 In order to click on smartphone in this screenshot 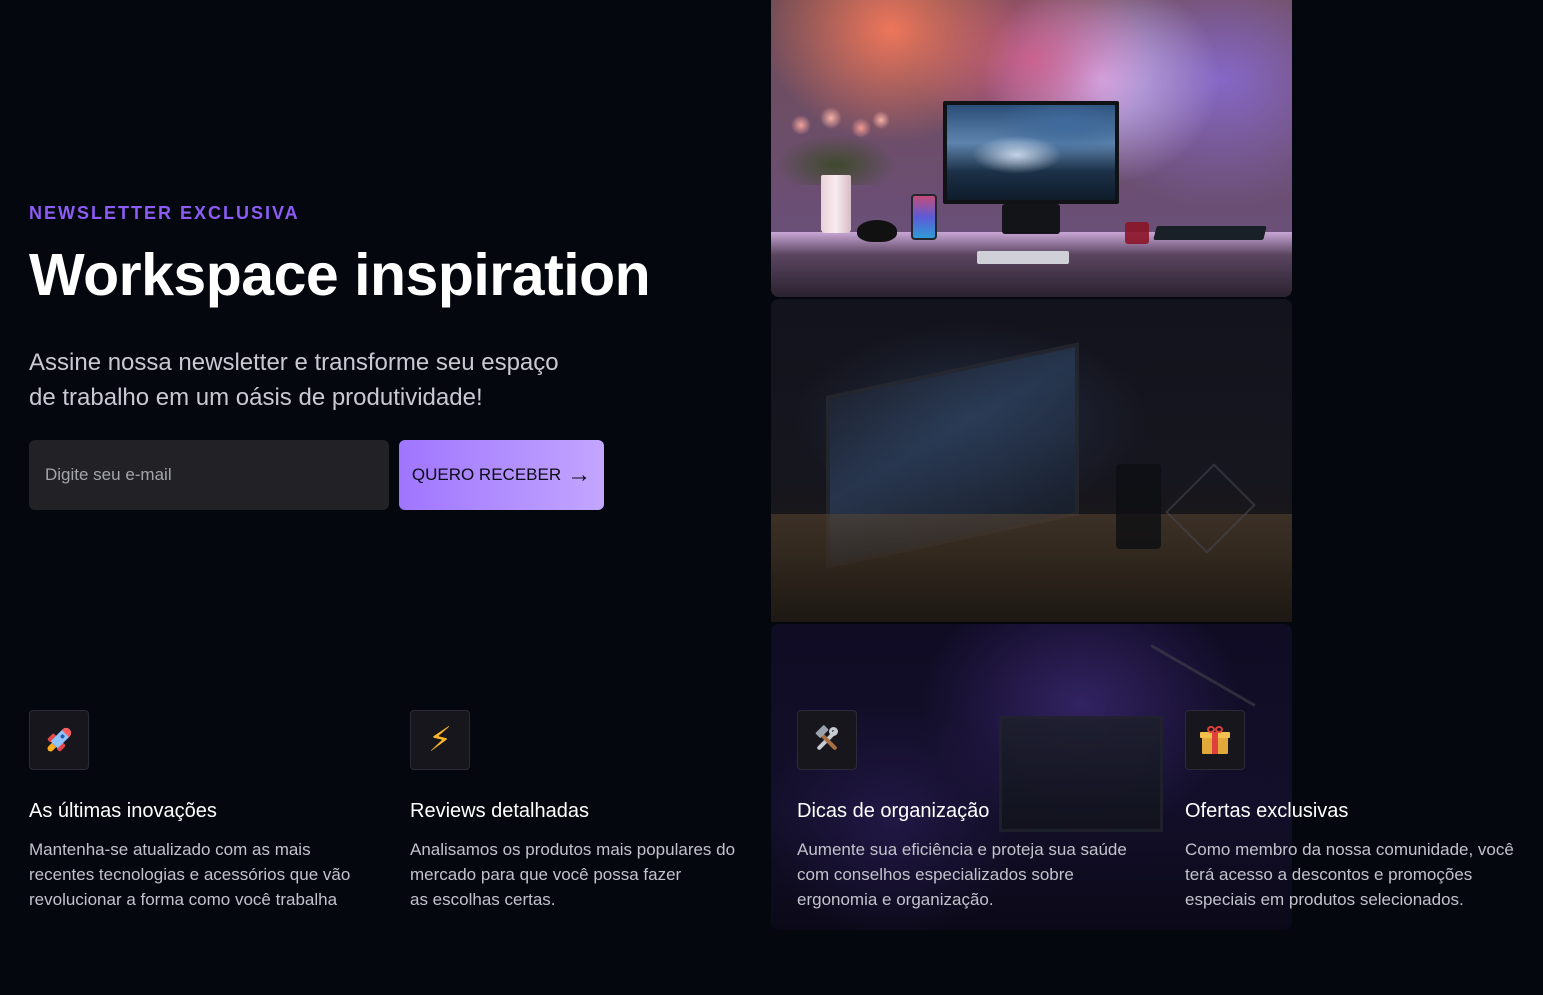, I will do `click(924, 217)`.